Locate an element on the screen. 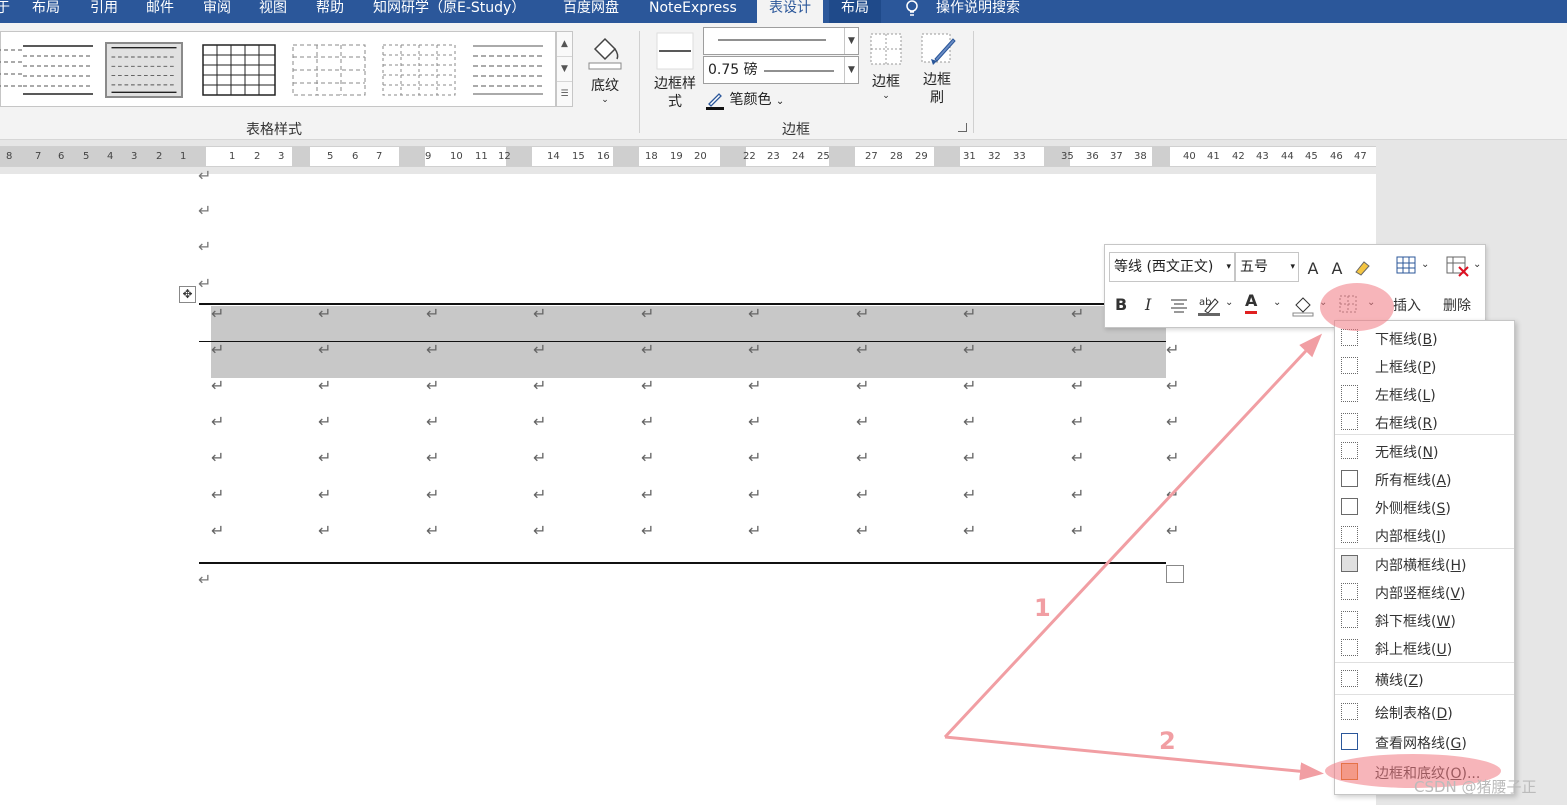  arrow-step2 is located at coordinates (1134, 758).